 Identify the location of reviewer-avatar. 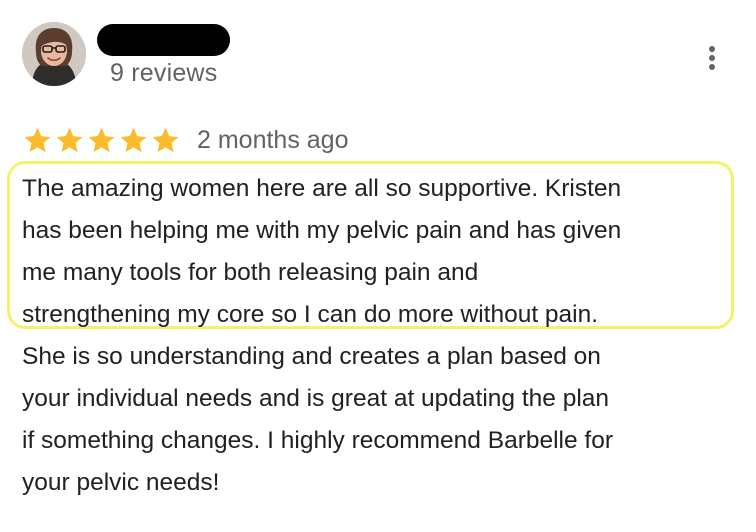
(54, 54).